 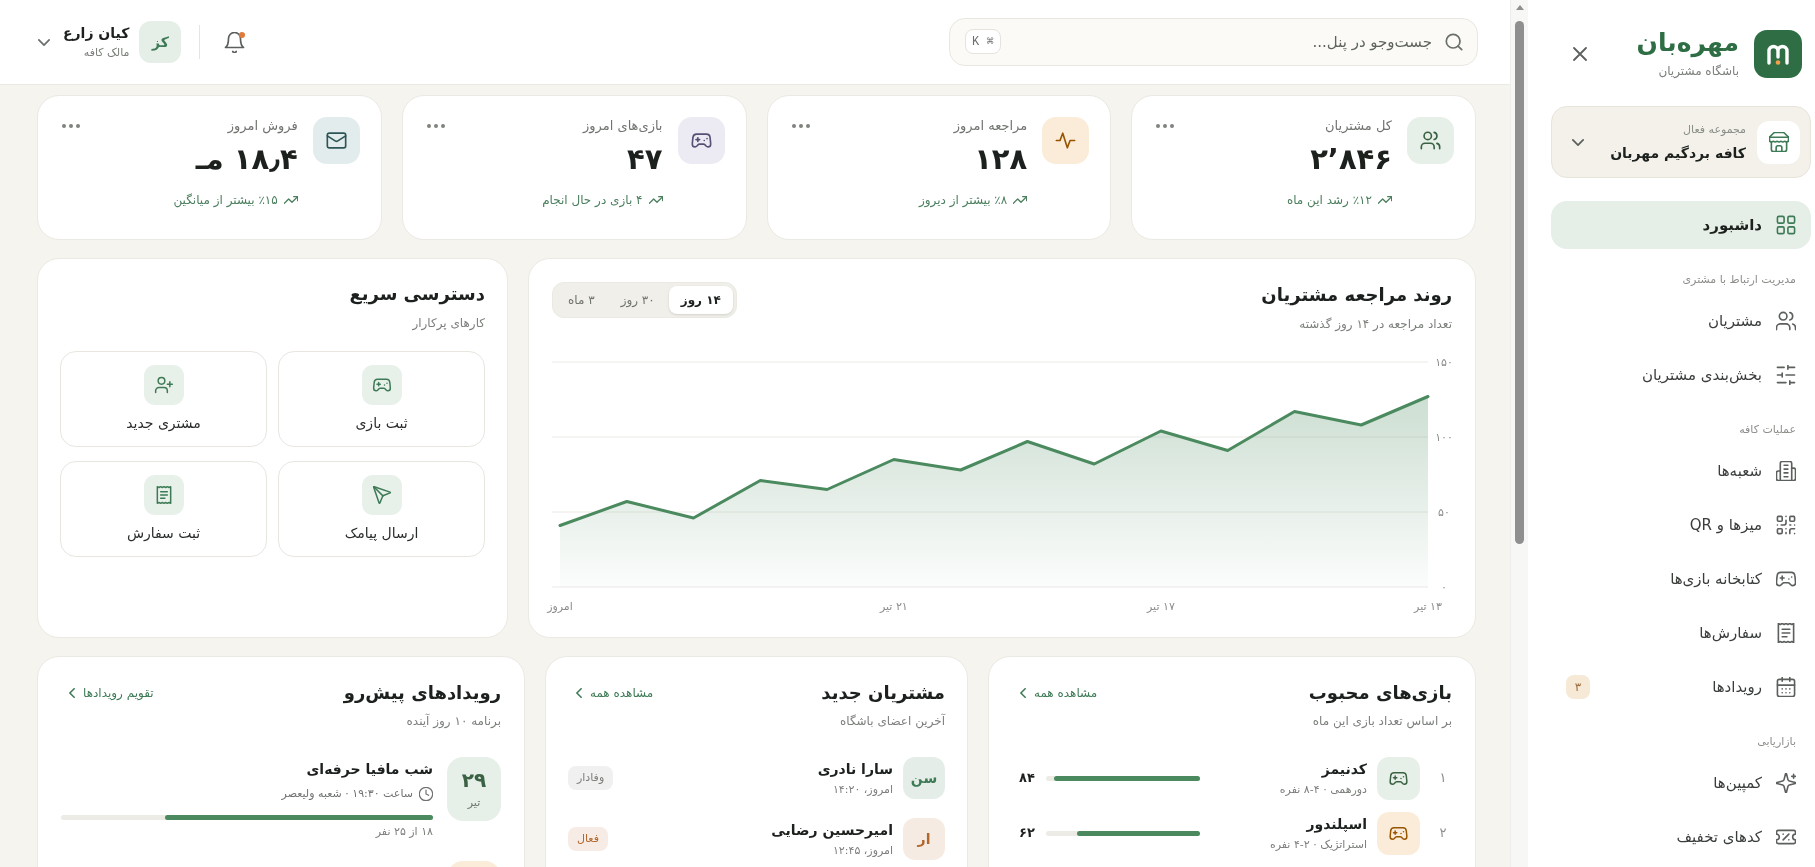 I want to click on section-heading: مدیریت ارتباط با مشتری, so click(x=1739, y=280).